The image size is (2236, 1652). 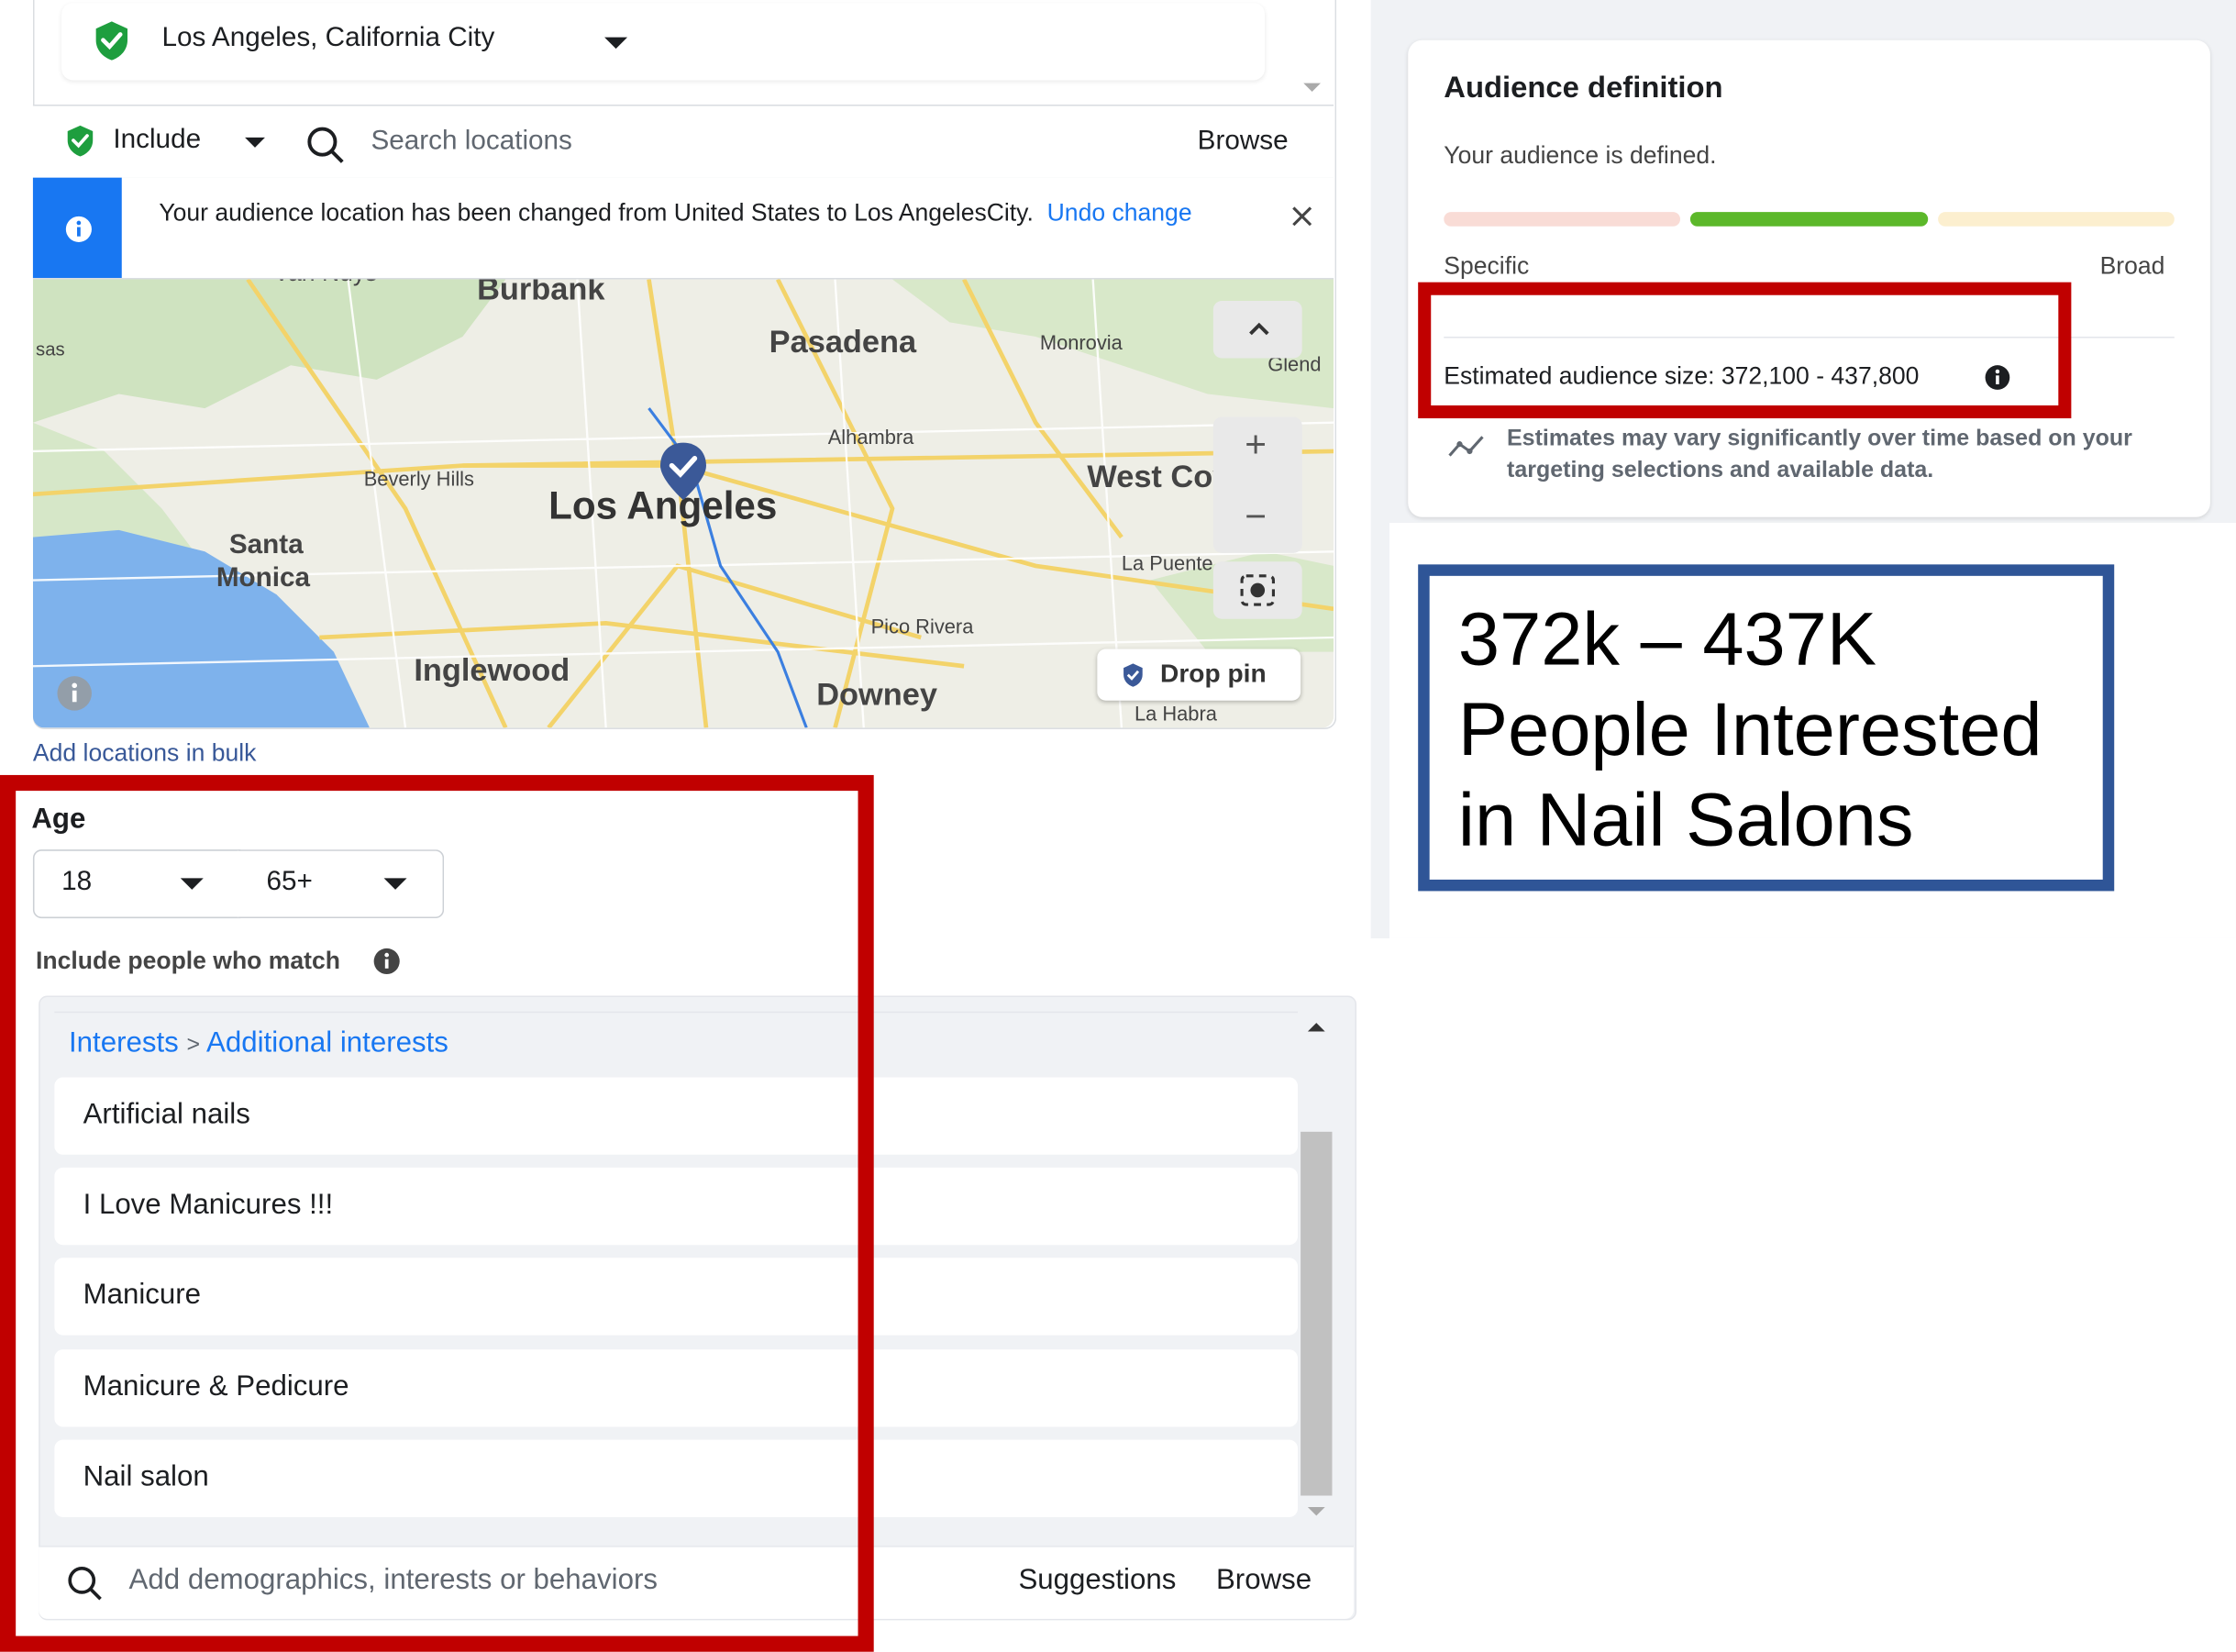 What do you see at coordinates (492, 669) in the screenshot?
I see `map-label-inglewood: Inglewood` at bounding box center [492, 669].